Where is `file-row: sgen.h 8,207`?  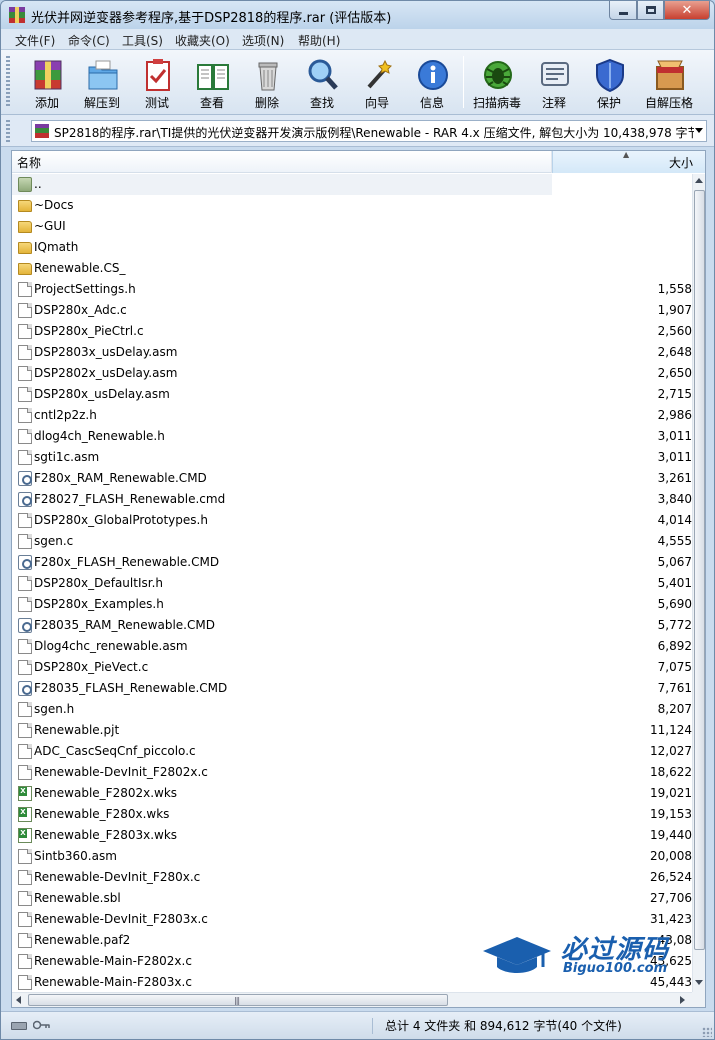
file-row: sgen.h 8,207 is located at coordinates (352, 709).